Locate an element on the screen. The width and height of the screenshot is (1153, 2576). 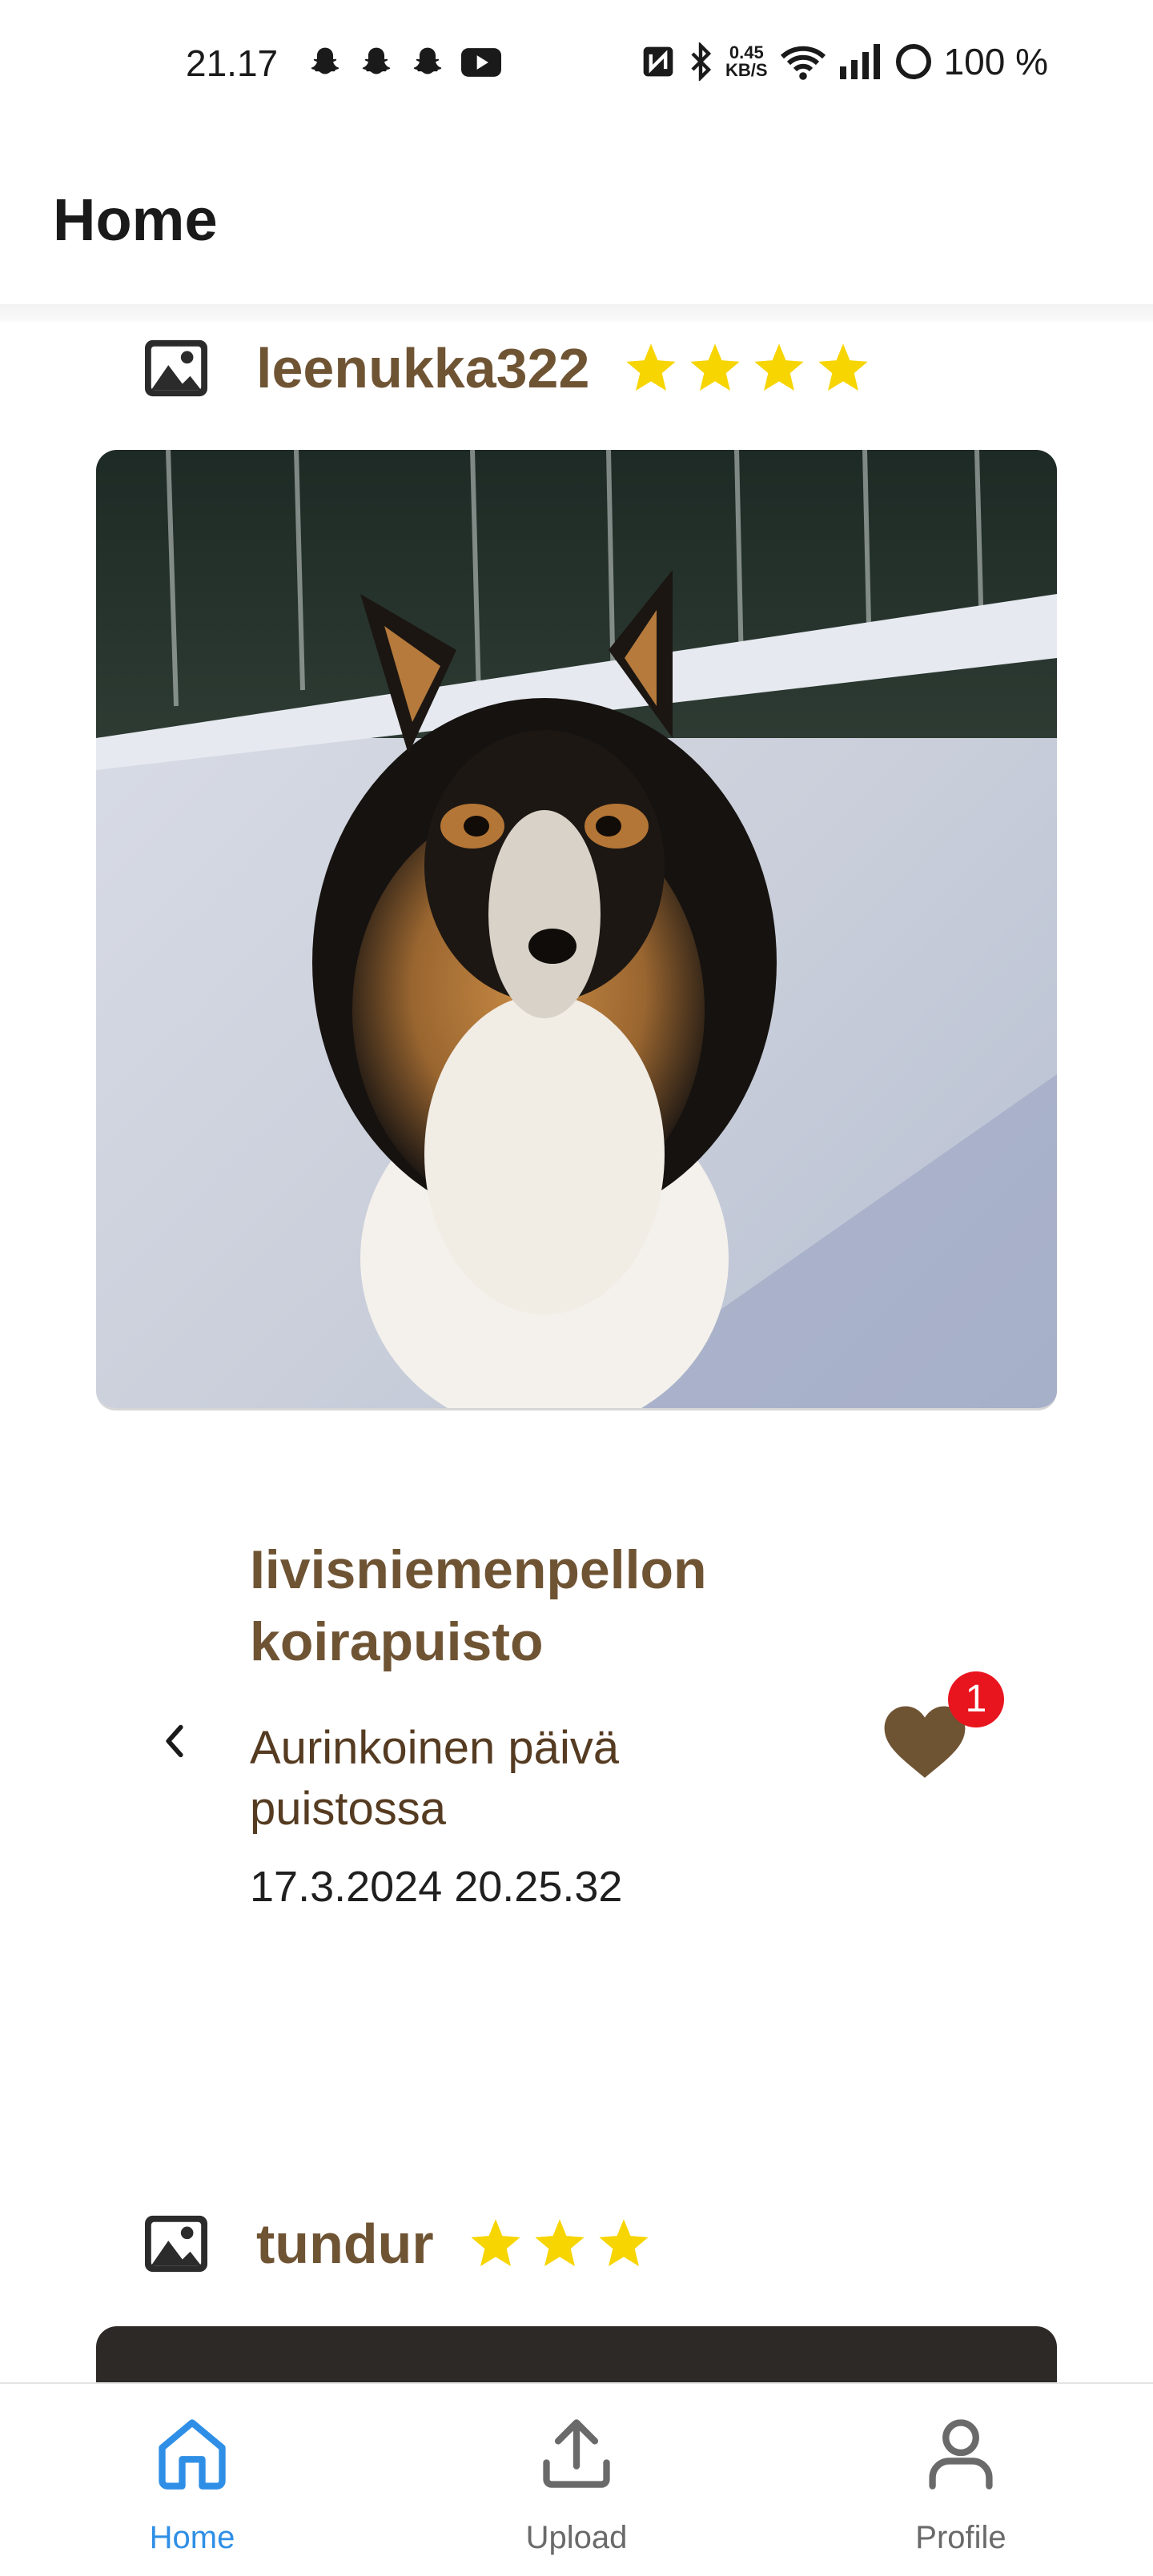
post-description-line: Aurinkoinen päivä is located at coordinates (435, 1748).